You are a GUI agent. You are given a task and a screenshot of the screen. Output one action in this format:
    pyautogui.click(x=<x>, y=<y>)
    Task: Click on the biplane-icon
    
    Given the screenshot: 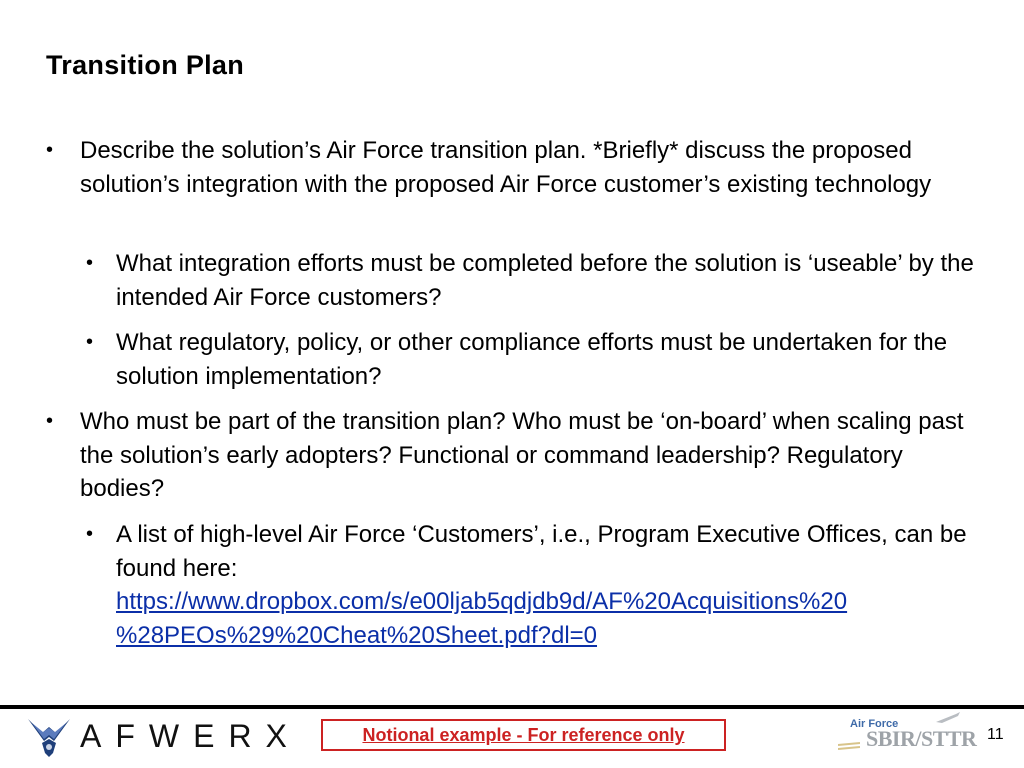 What is the action you would take?
    pyautogui.click(x=849, y=746)
    